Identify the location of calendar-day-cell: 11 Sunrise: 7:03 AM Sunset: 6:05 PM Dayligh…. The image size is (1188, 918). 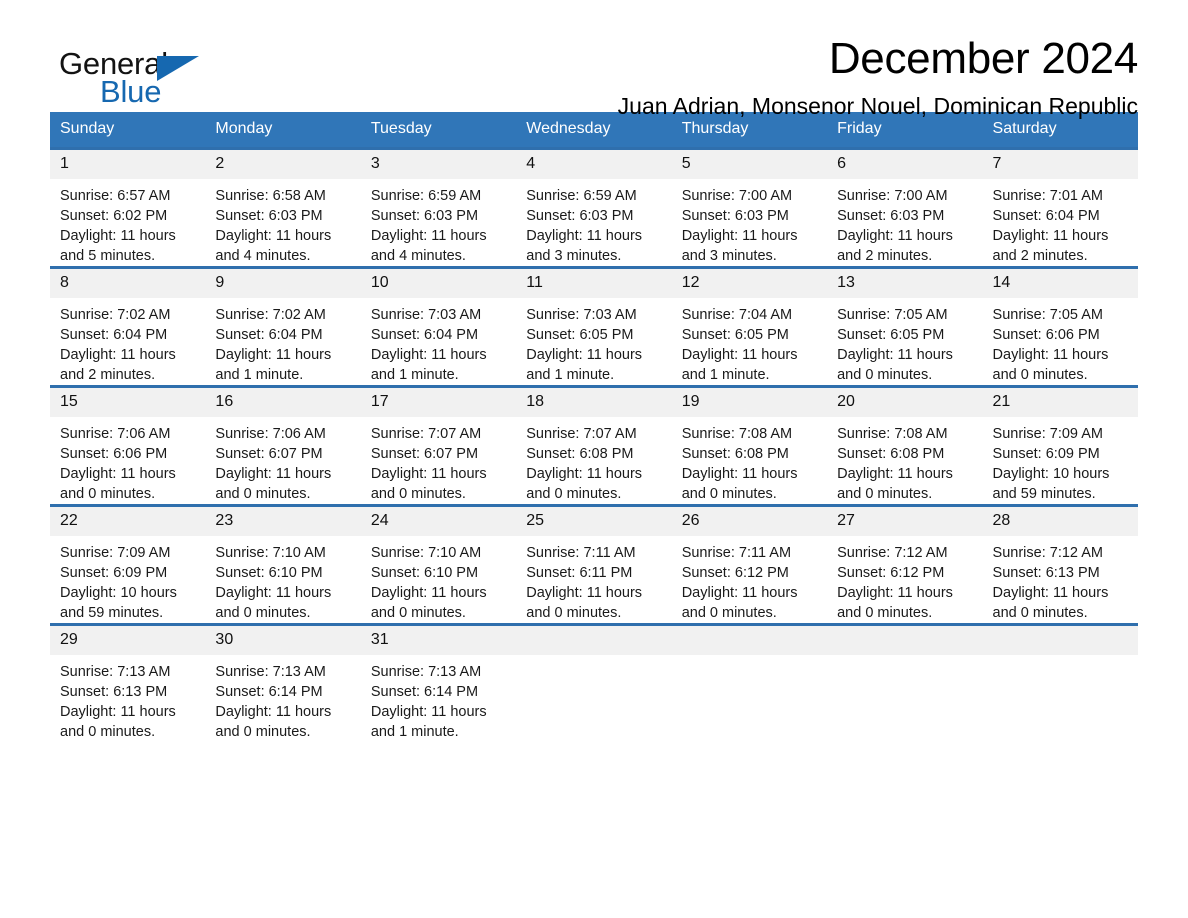
(594, 326).